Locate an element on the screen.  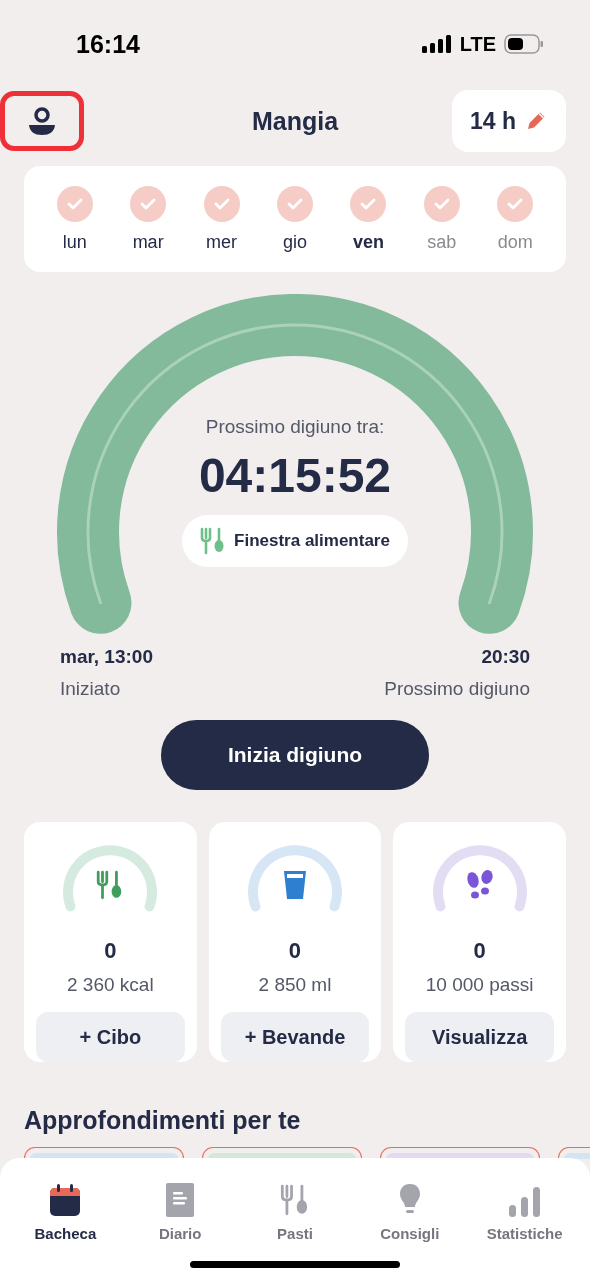
glass-icon is located at coordinates (295, 885).